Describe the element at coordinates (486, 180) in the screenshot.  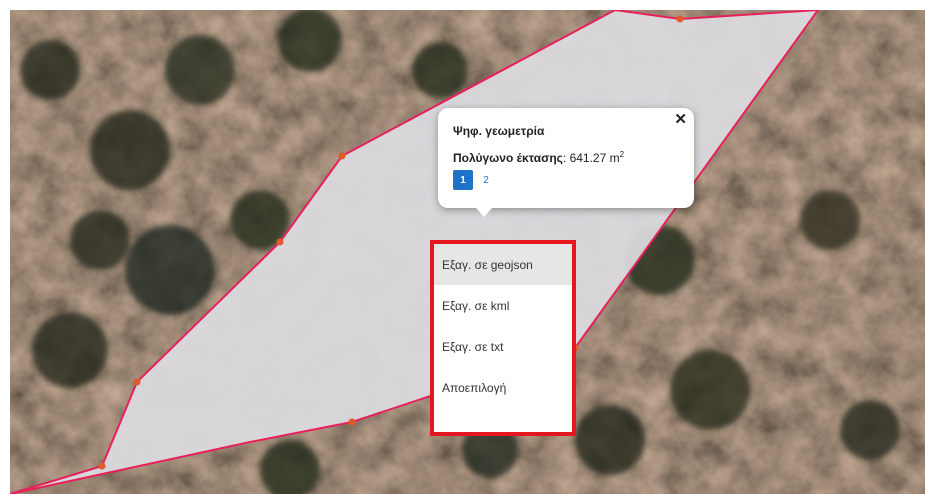
I see `page-button-2: 2` at that location.